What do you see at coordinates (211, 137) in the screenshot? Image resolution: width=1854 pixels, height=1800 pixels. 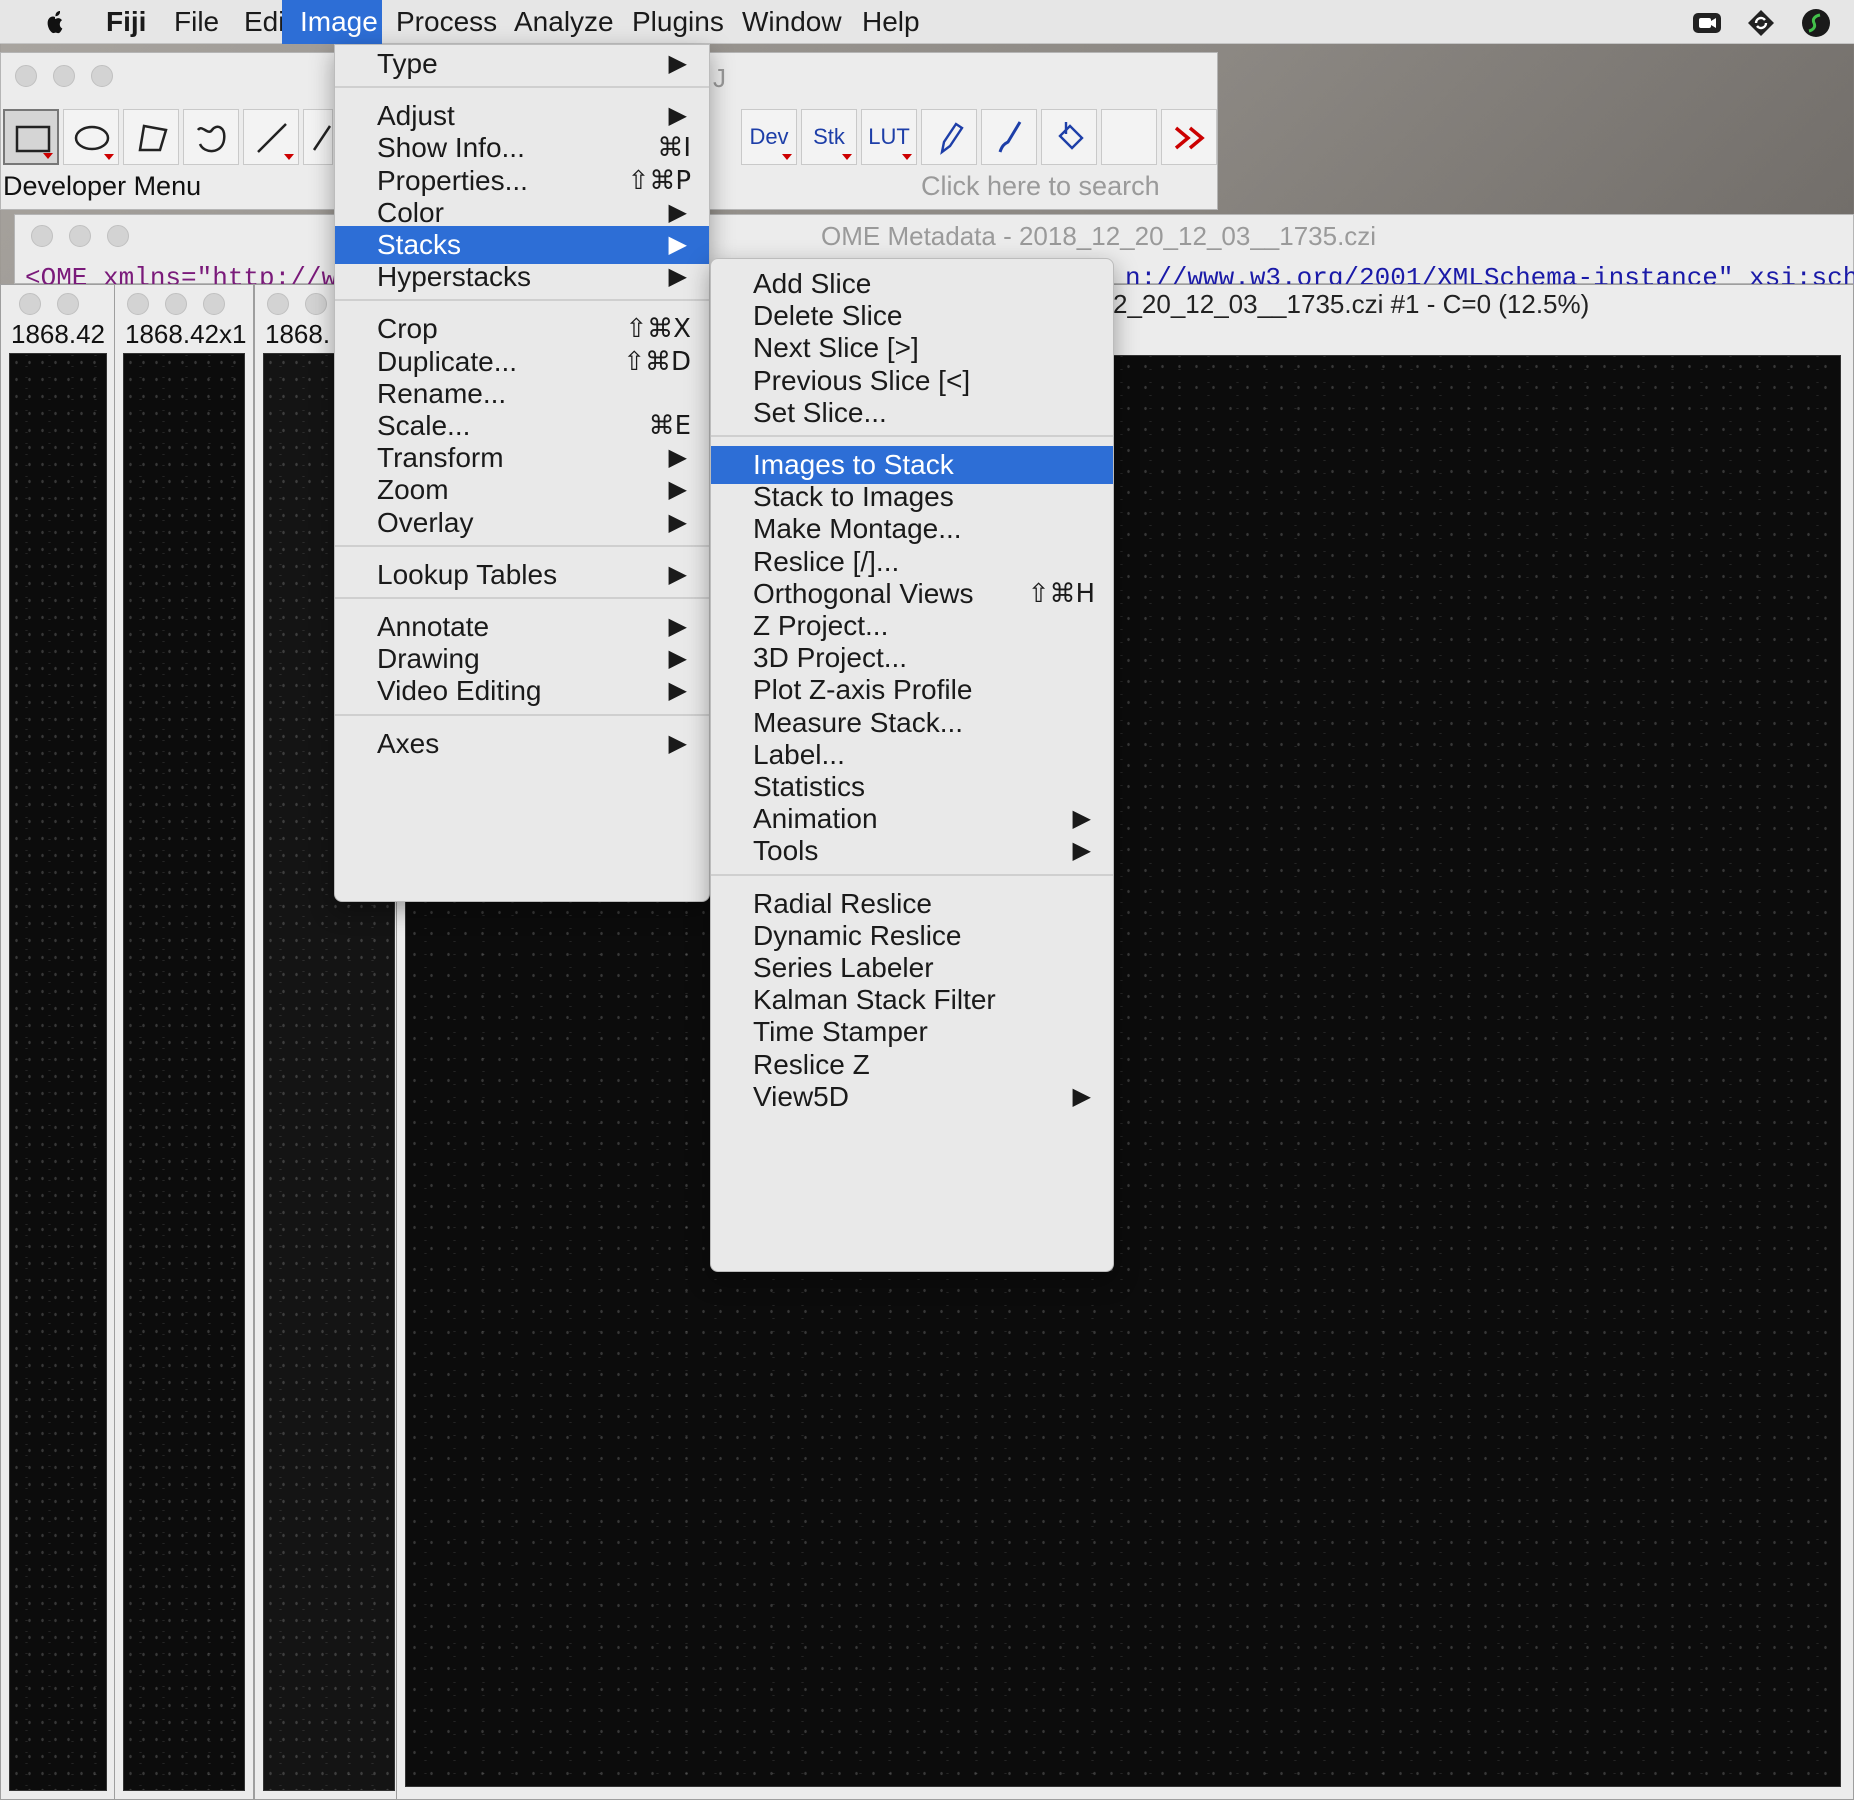 I see `freehand-tool` at bounding box center [211, 137].